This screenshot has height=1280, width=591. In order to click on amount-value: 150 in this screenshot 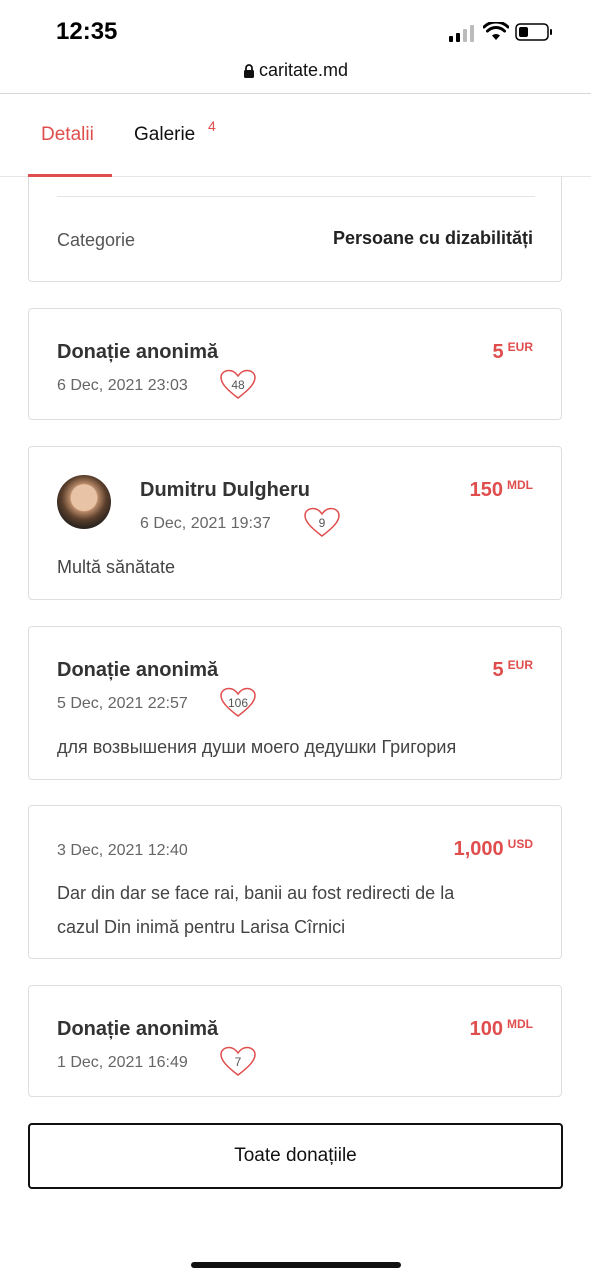, I will do `click(486, 490)`.